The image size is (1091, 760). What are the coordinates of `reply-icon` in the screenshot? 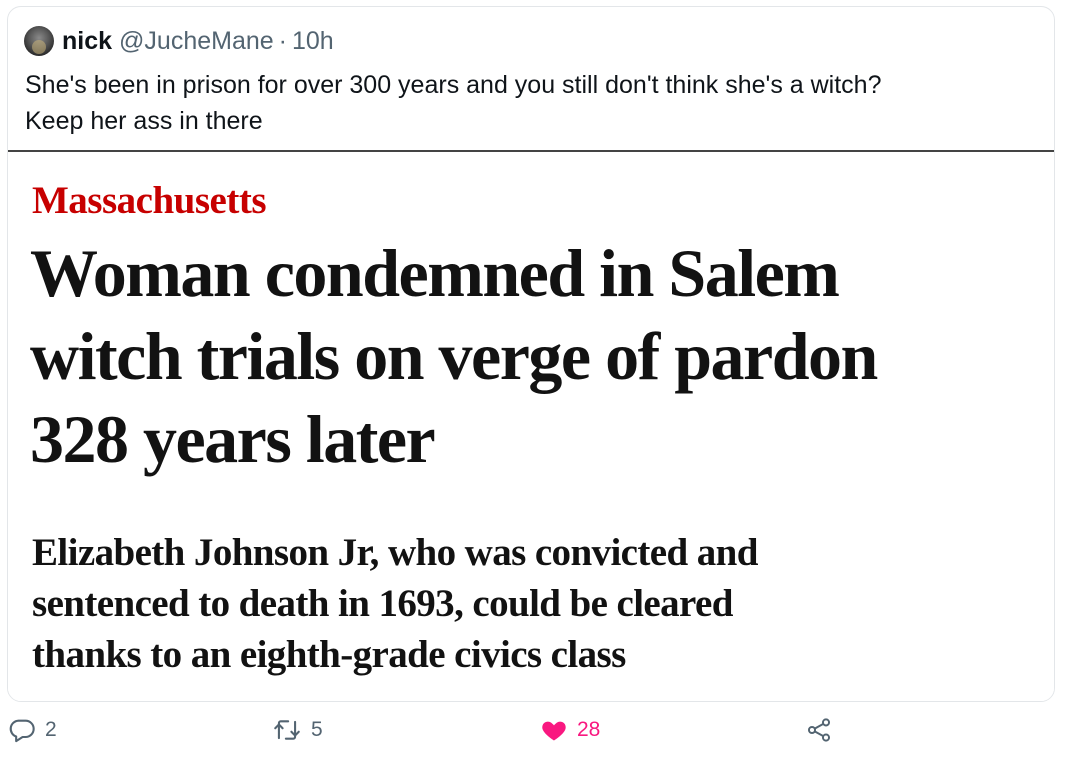 It's located at (22, 730).